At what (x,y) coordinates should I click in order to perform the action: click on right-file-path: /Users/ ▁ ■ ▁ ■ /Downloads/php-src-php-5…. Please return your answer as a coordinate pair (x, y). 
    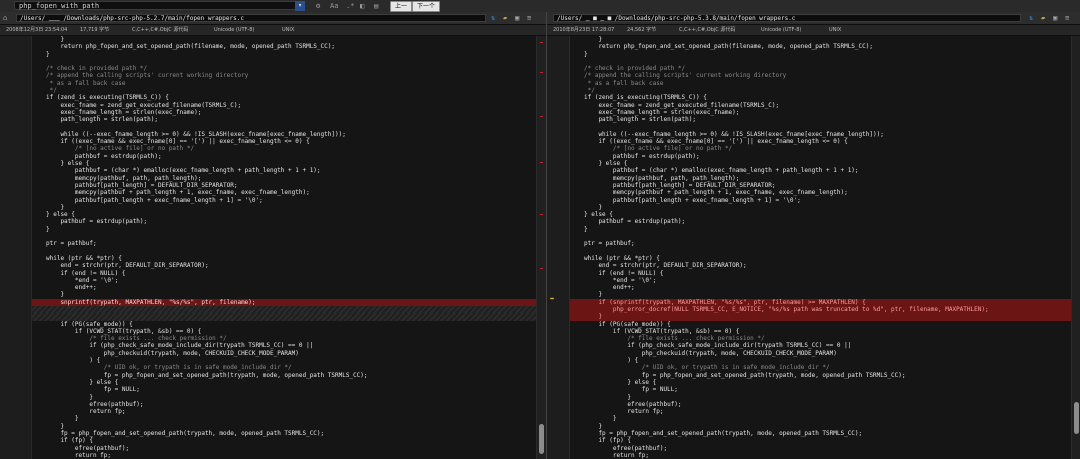
    Looking at the image, I should click on (787, 18).